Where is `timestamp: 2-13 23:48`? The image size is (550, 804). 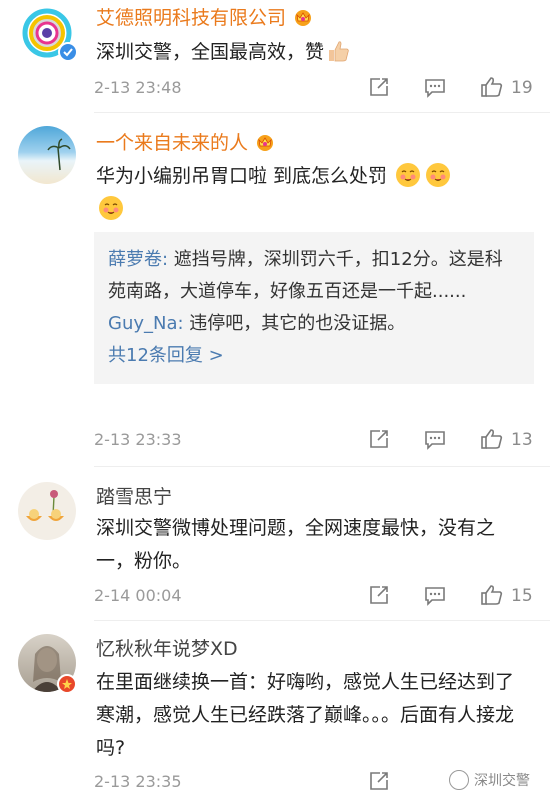 timestamp: 2-13 23:48 is located at coordinates (138, 87).